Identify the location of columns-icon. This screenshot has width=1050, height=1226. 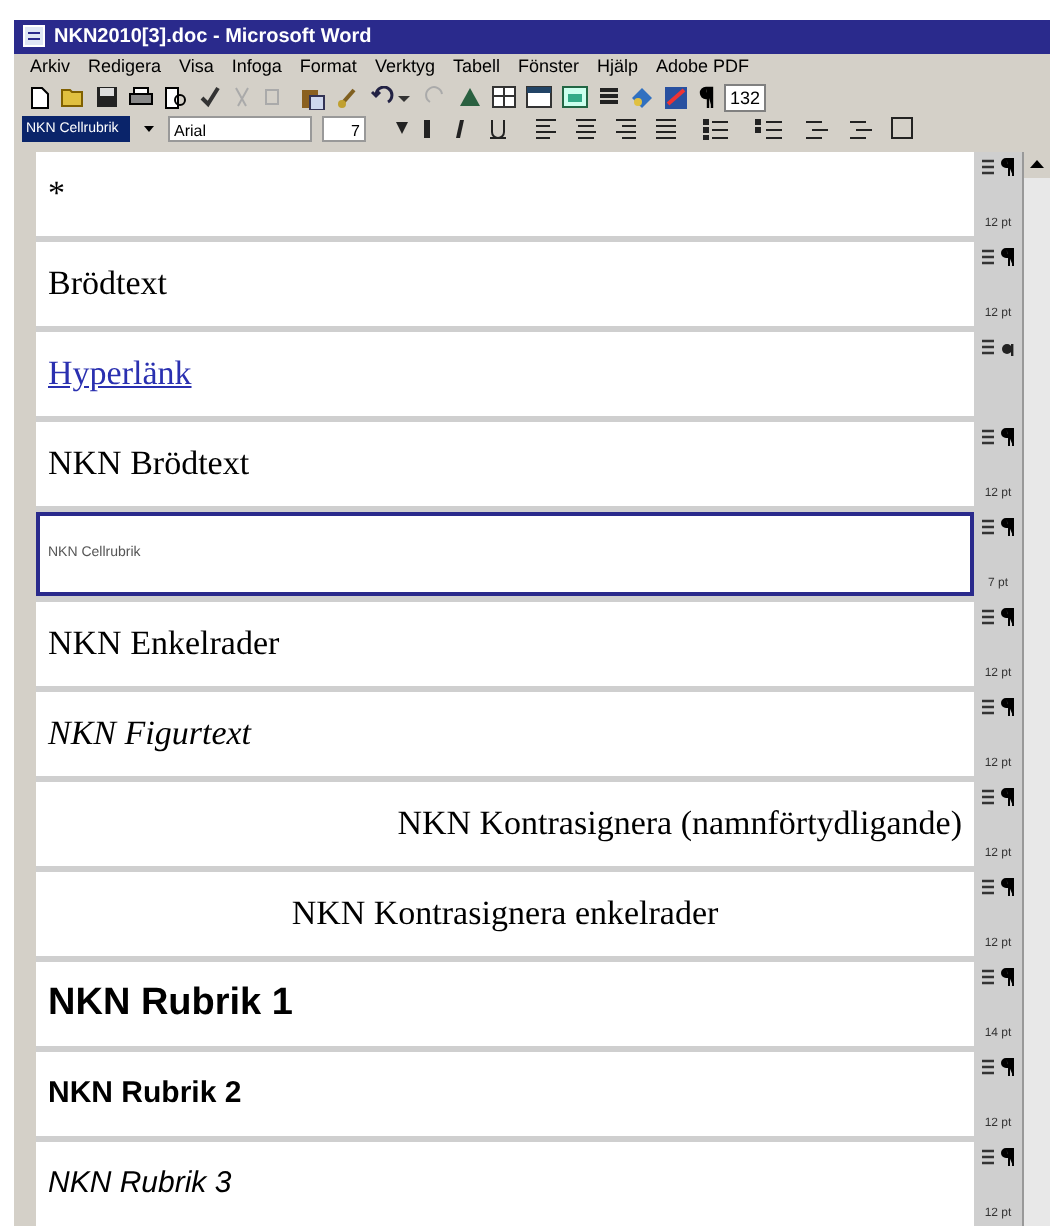
(609, 97).